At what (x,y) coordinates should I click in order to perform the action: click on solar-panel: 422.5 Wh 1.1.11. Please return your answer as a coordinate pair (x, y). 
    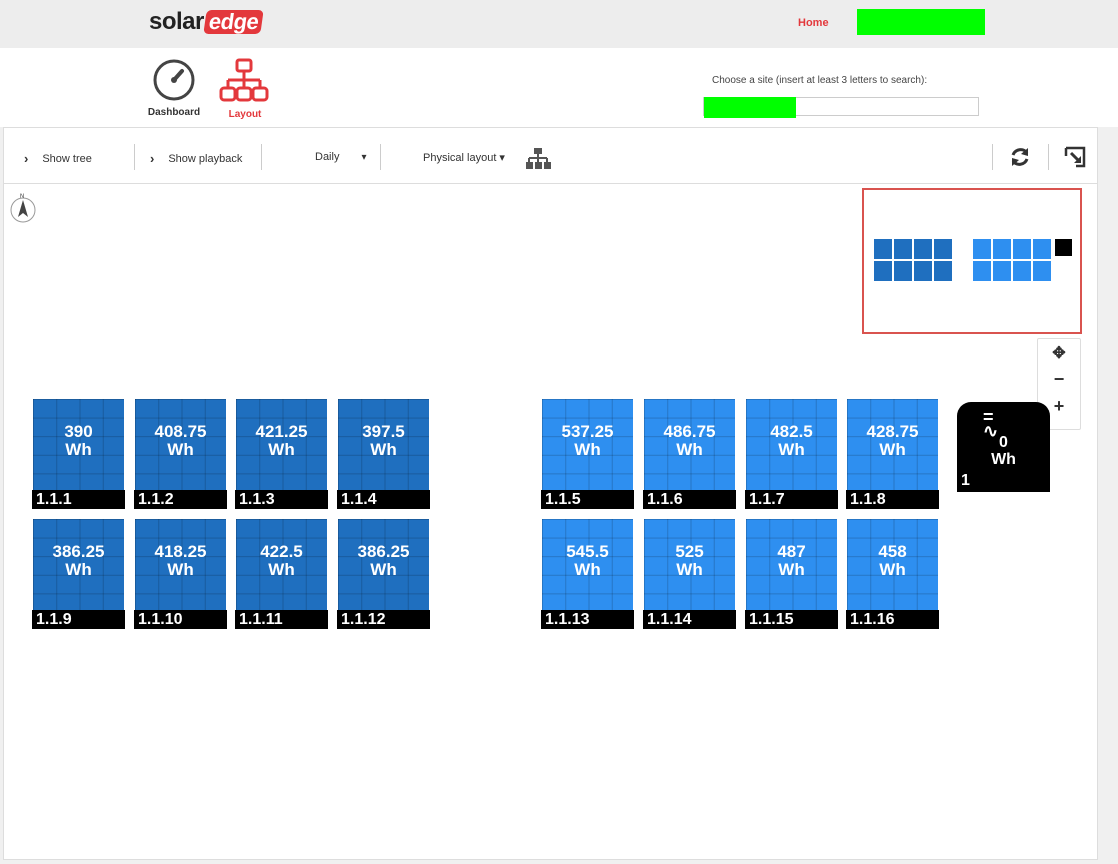
    Looking at the image, I should click on (281, 573).